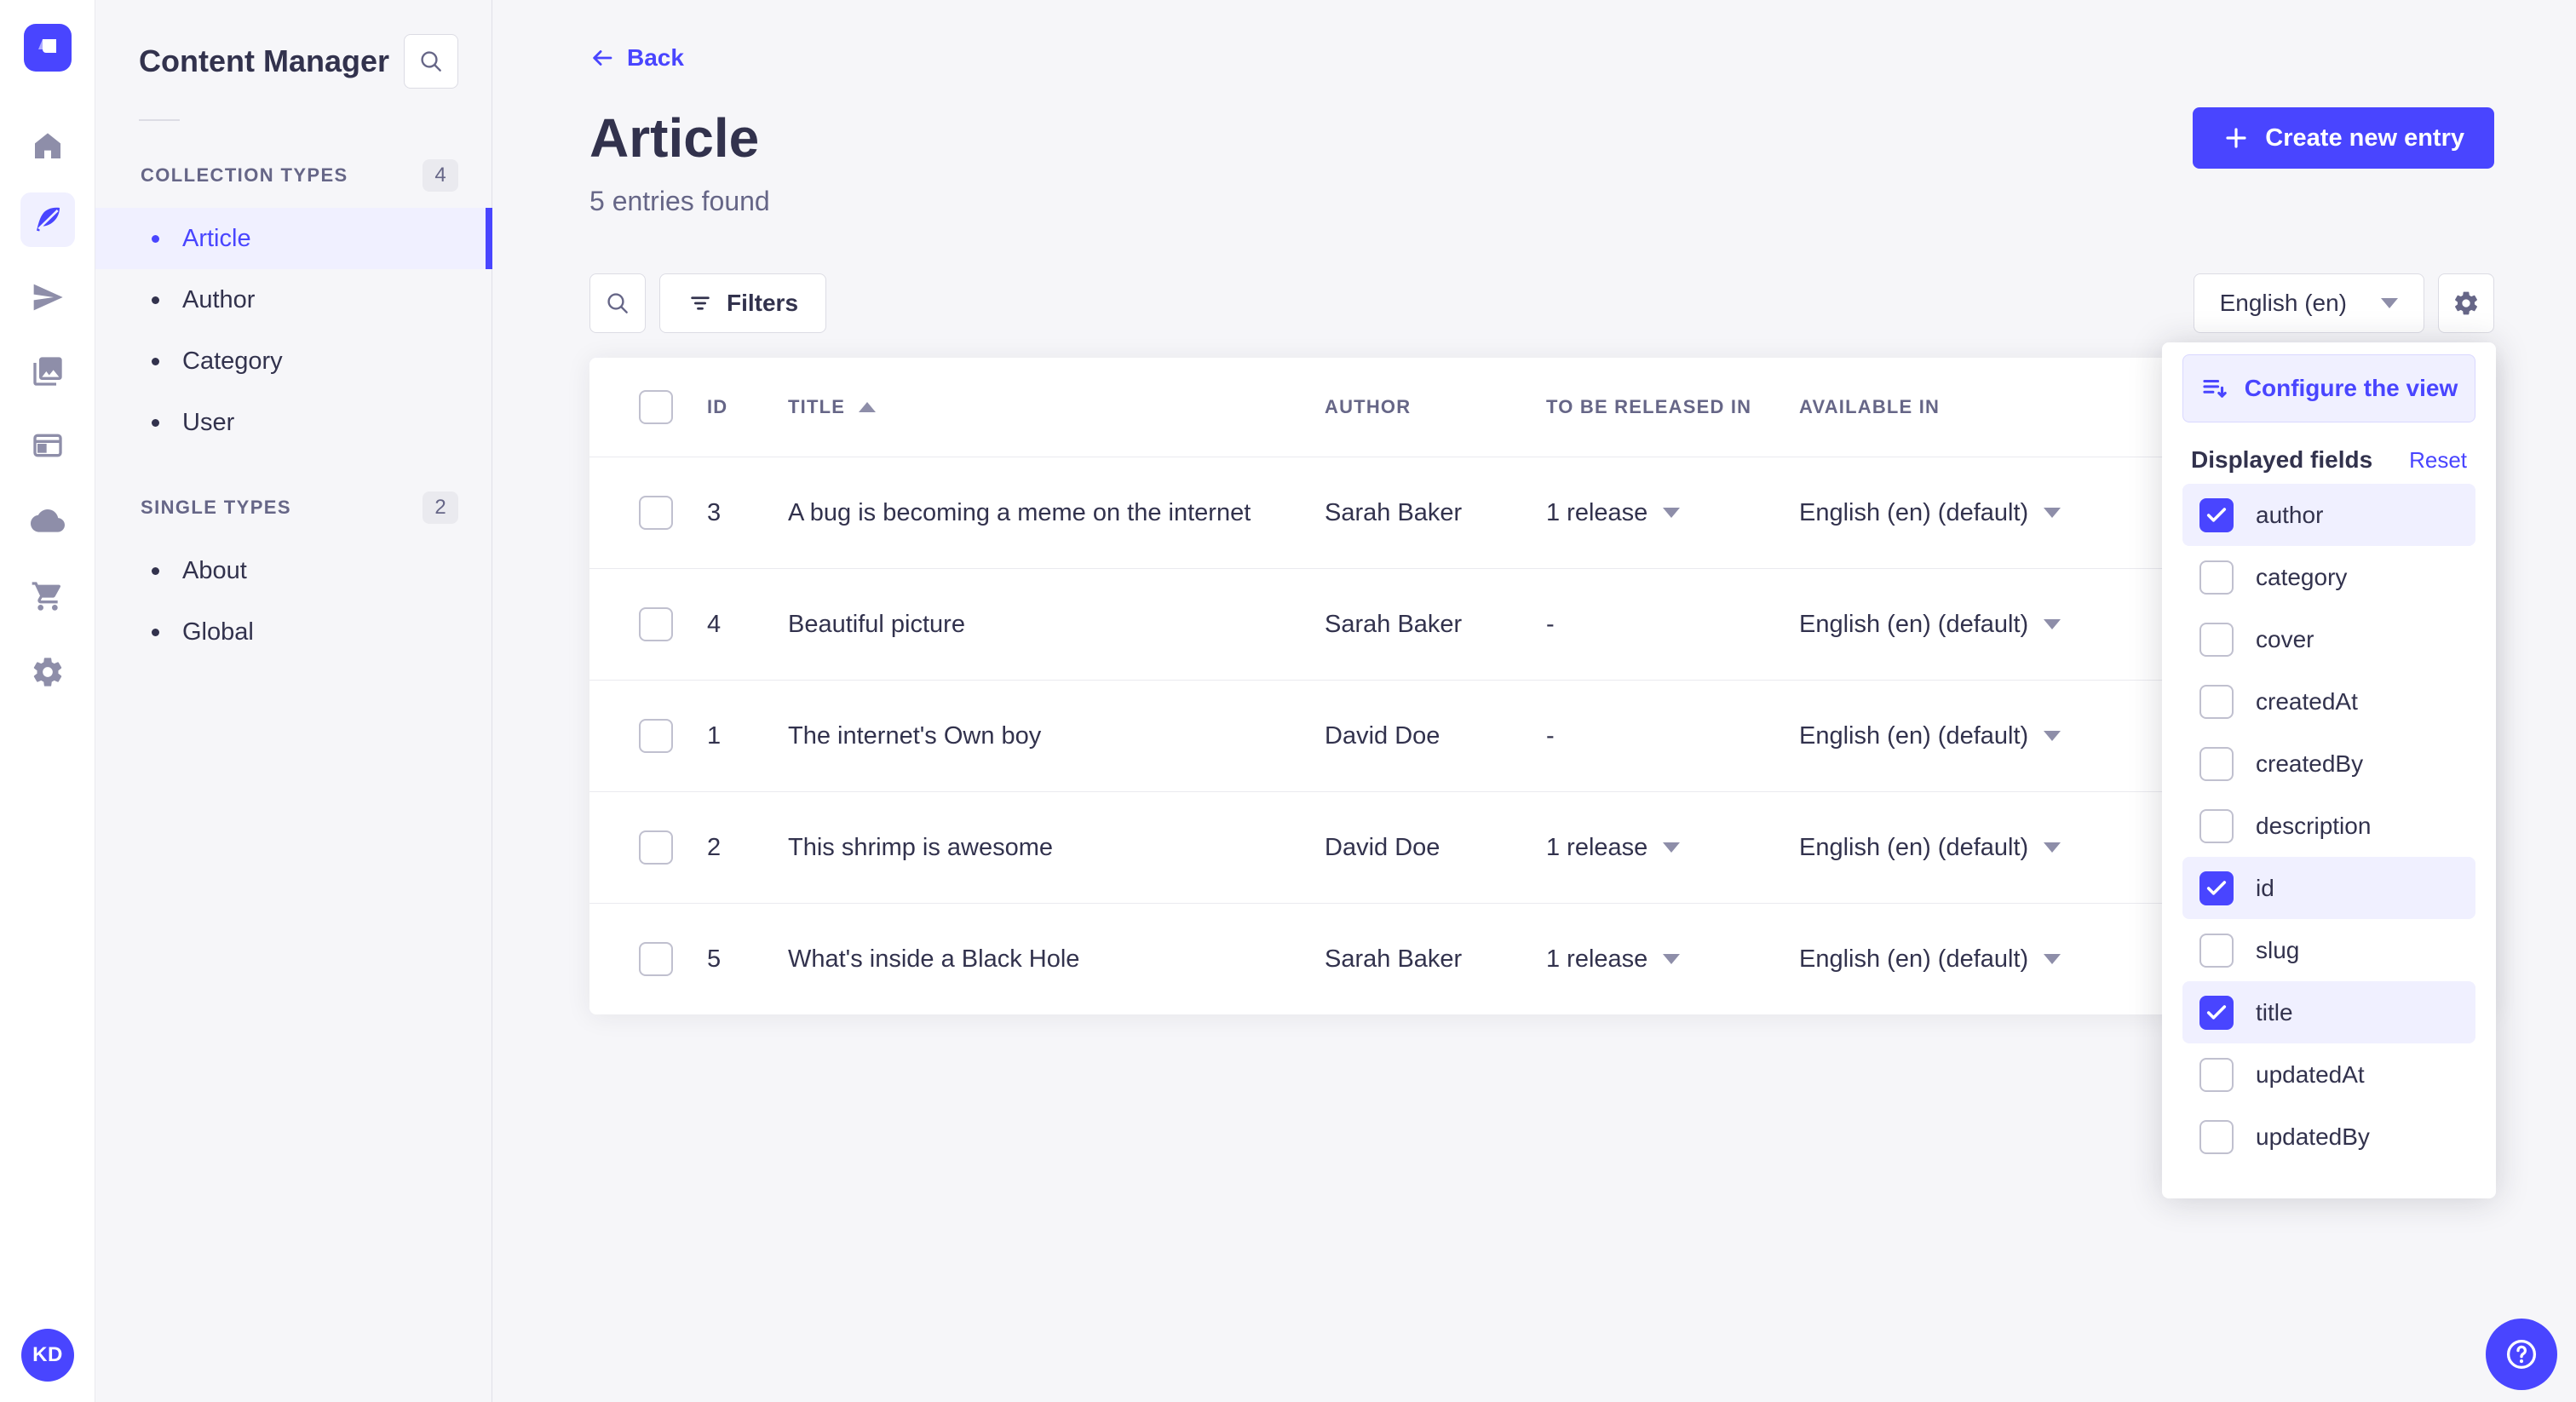 The width and height of the screenshot is (2576, 1402). I want to click on field-toggle-updatedAt: updatedAt, so click(2328, 1074).